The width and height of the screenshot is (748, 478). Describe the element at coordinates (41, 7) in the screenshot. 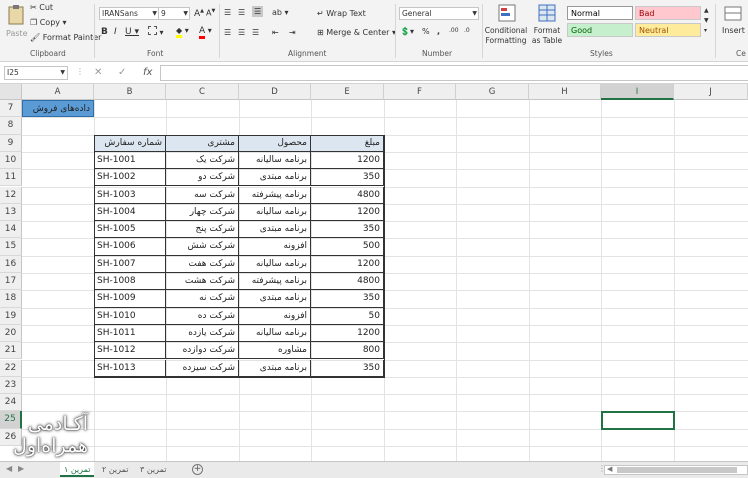

I see `cut-button: ✂ Cut` at that location.